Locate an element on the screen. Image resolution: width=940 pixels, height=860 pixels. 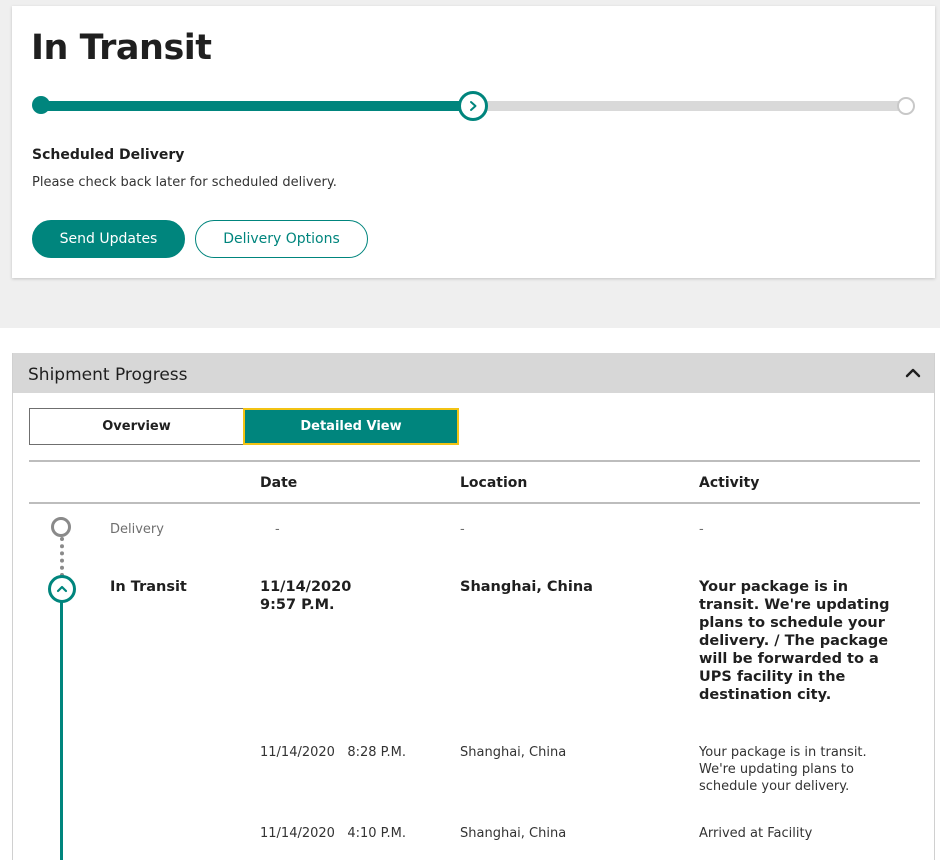
timeline-dotted-connector is located at coordinates (62, 557).